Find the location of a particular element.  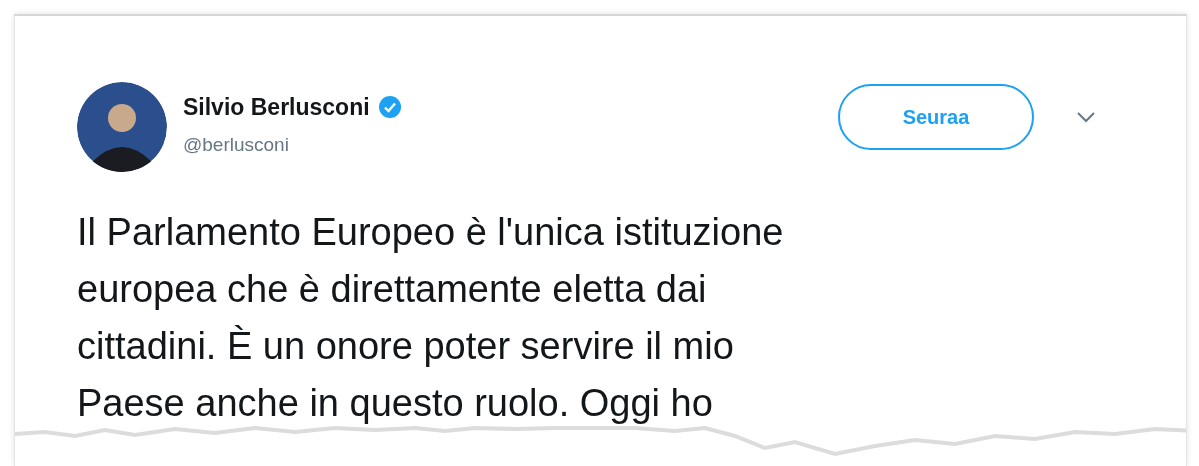

tweet-text-line: Paese anche in questo ruolo. Oggi ho is located at coordinates (395, 403).